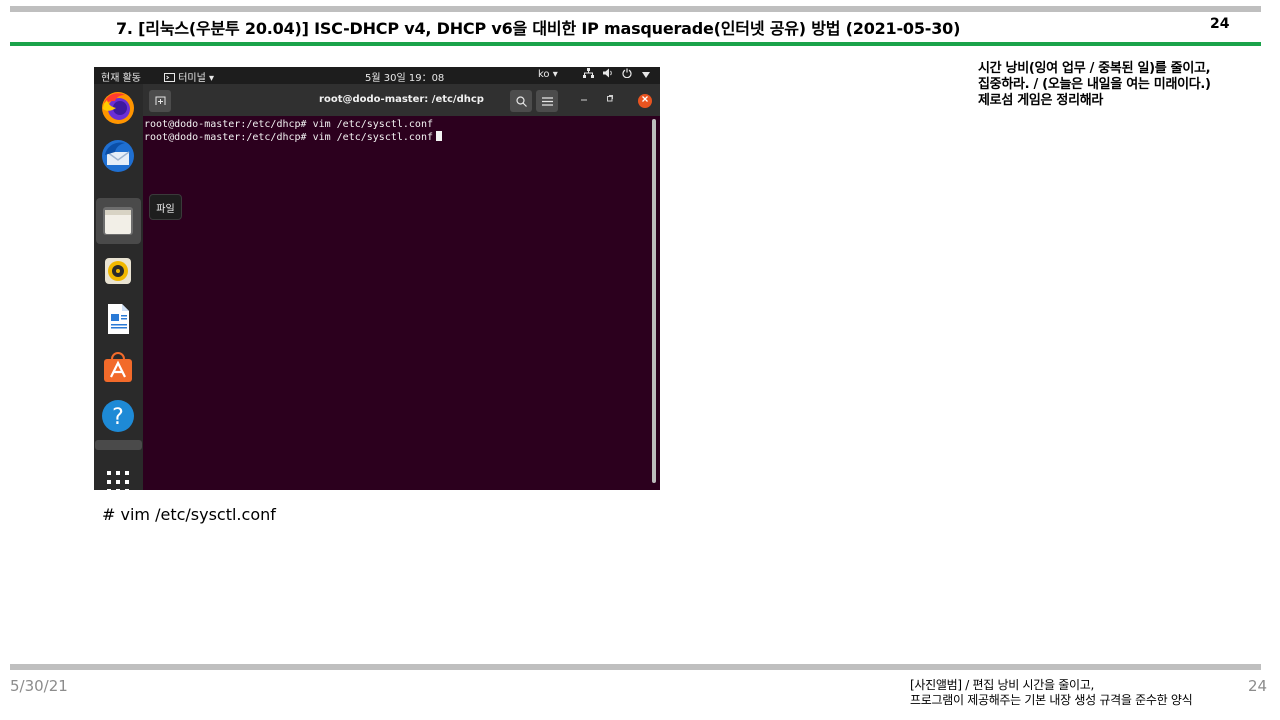  I want to click on dock-item-writer, so click(118, 319).